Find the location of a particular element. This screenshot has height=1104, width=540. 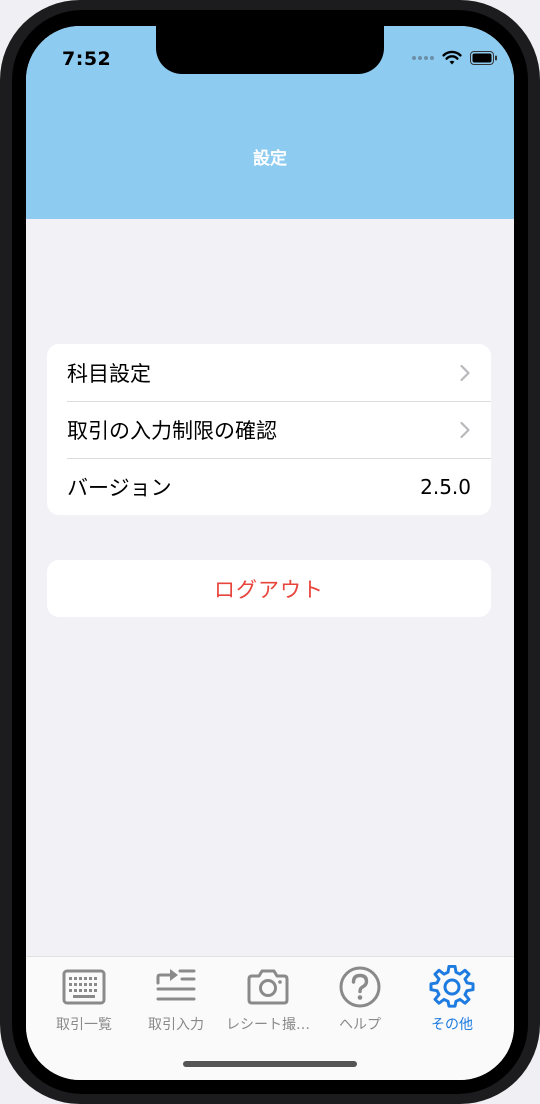

settings-row-subjects: 科目設定 is located at coordinates (269, 372).